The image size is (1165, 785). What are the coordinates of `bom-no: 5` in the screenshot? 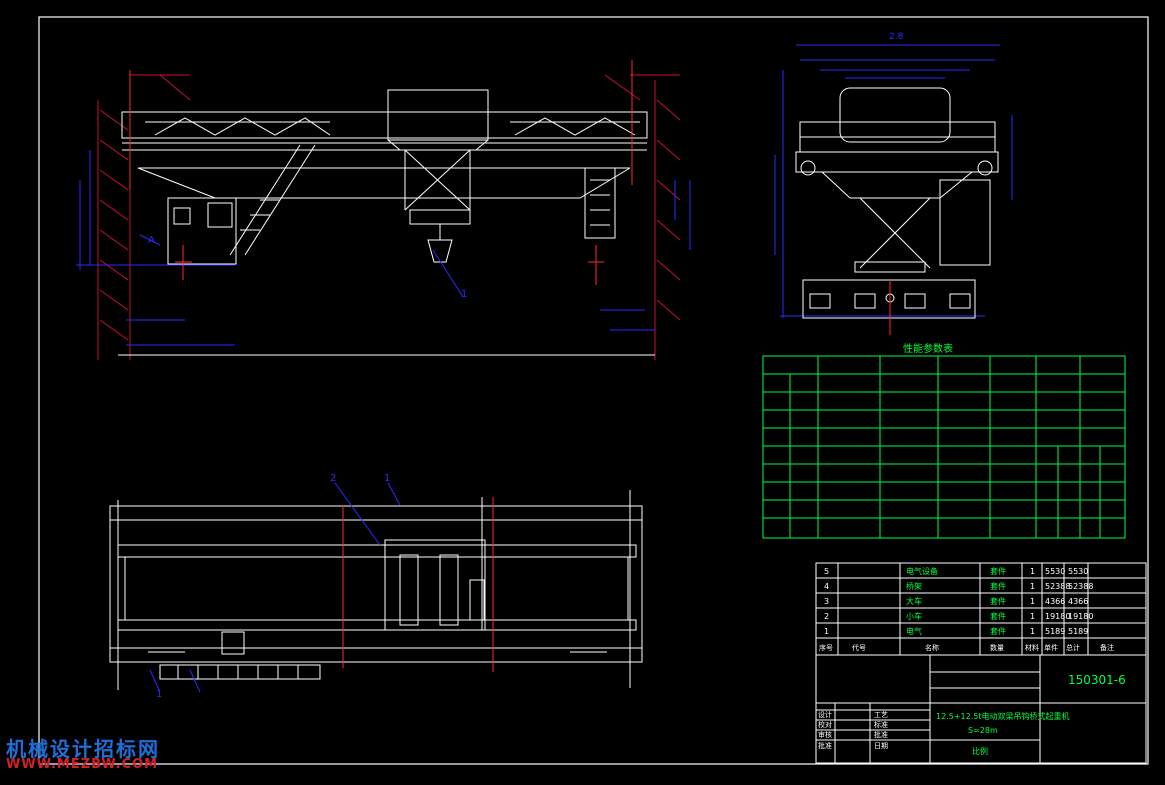 It's located at (826, 571).